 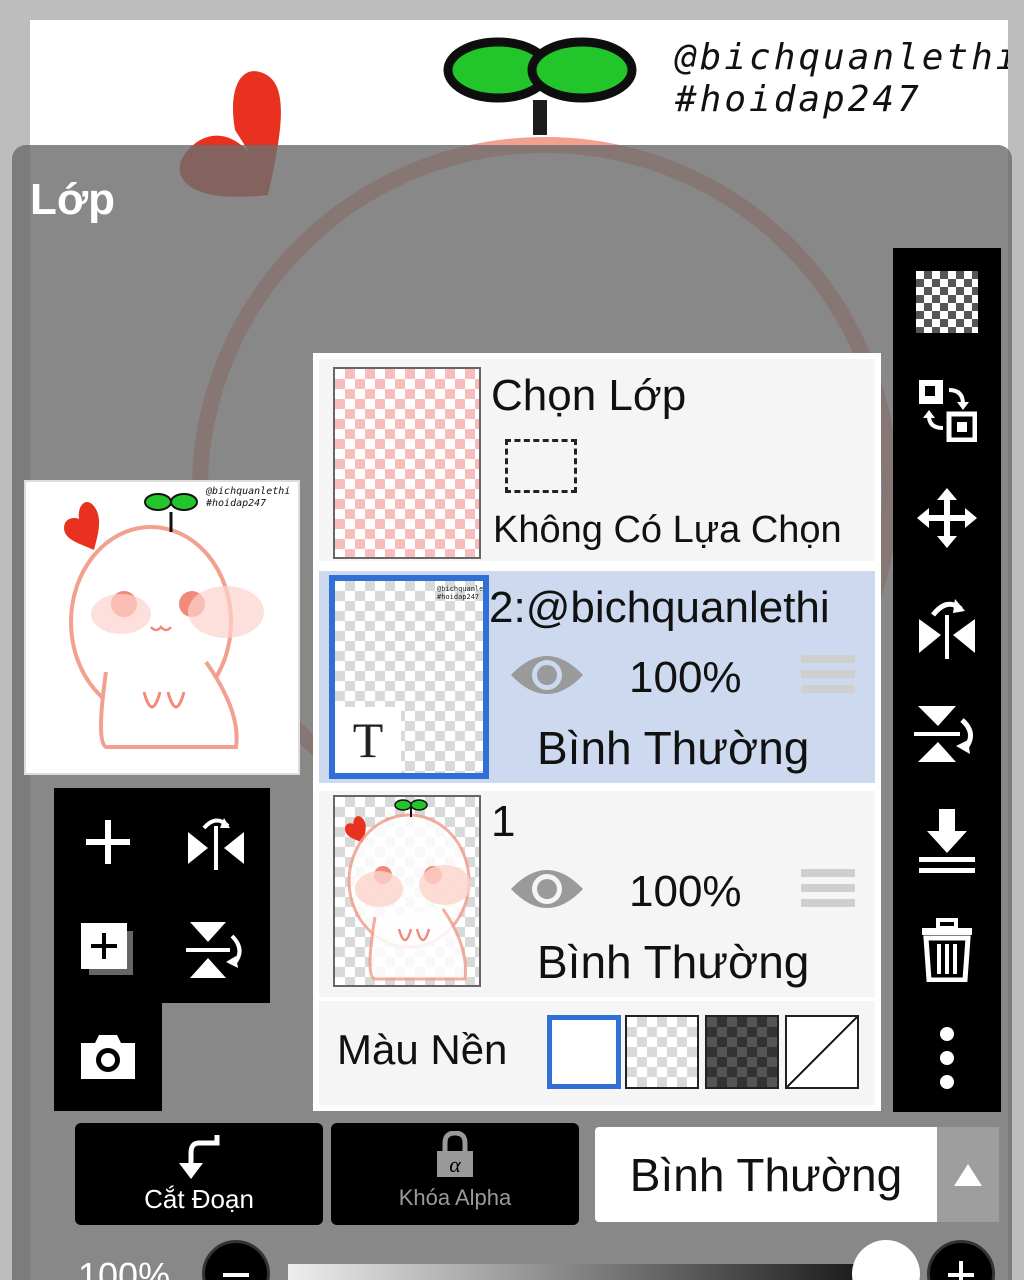 I want to click on left-toolbar, so click(x=162, y=895).